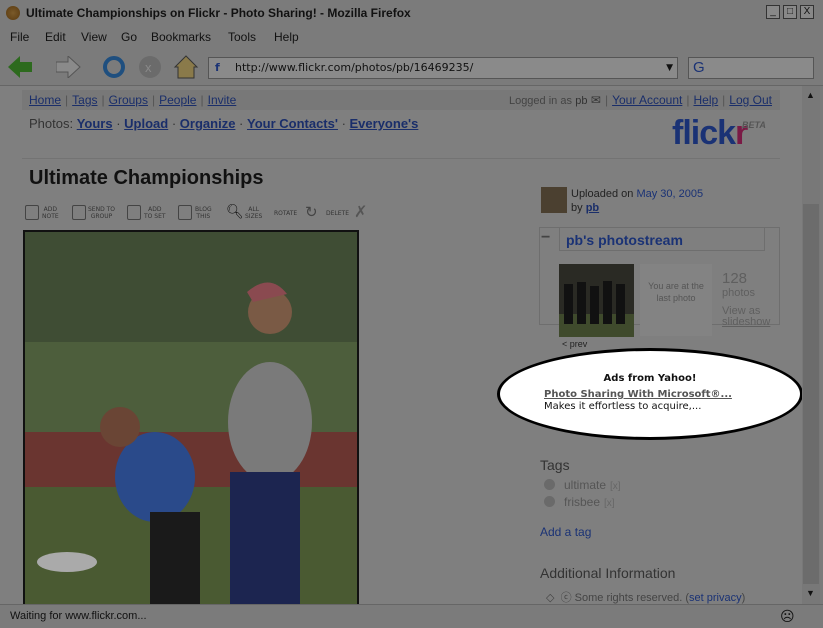  I want to click on logged-in-label: Logged in as, so click(540, 101).